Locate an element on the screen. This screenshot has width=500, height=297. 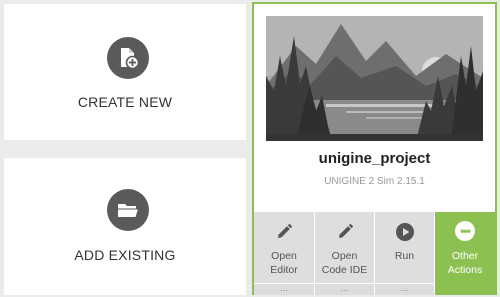
run-label-line1: Run is located at coordinates (404, 256).